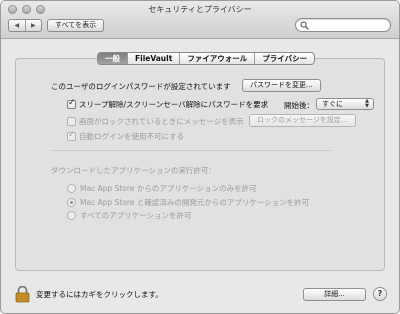 The image size is (400, 314). I want to click on download-option-label: Mac App Store からのアプリケーションのみを許可, so click(168, 188).